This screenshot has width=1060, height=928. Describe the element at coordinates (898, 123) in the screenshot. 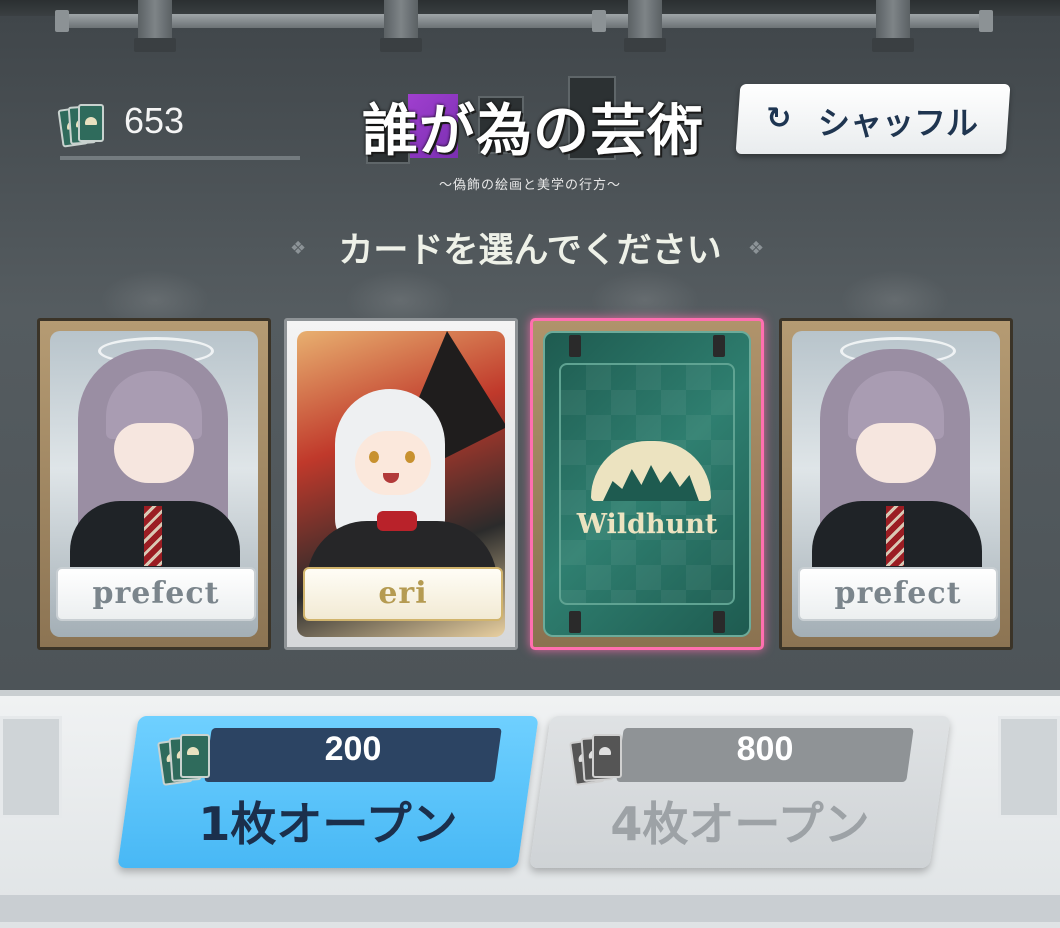

I see `shuffle-label: シャッフル` at that location.